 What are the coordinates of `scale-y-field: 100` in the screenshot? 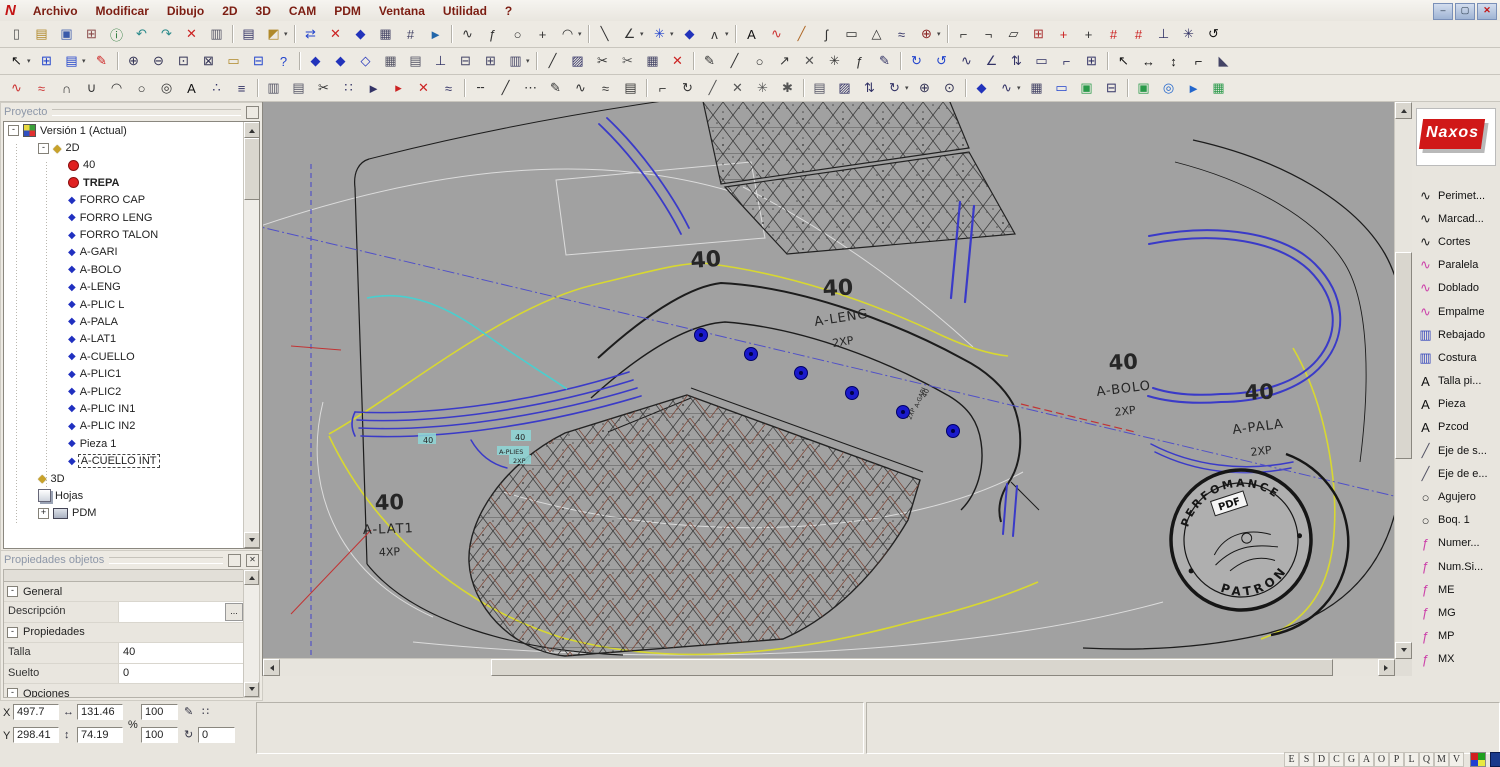 It's located at (159, 735).